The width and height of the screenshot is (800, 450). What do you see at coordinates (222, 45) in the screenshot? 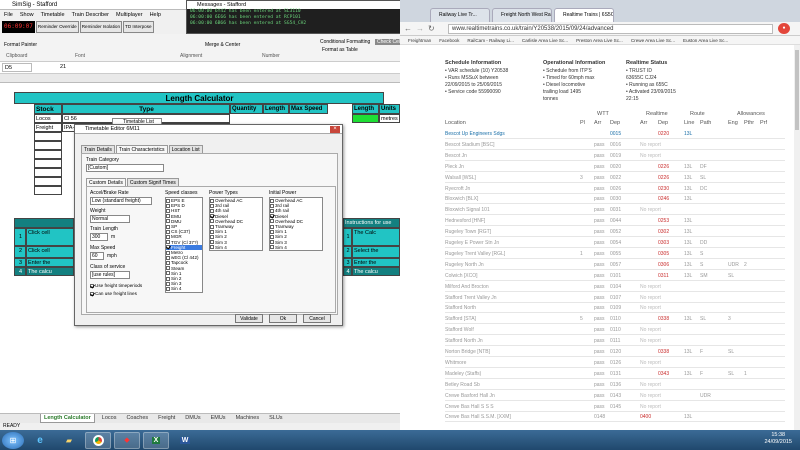
I see `merge-center-button: Merge & Center` at bounding box center [222, 45].